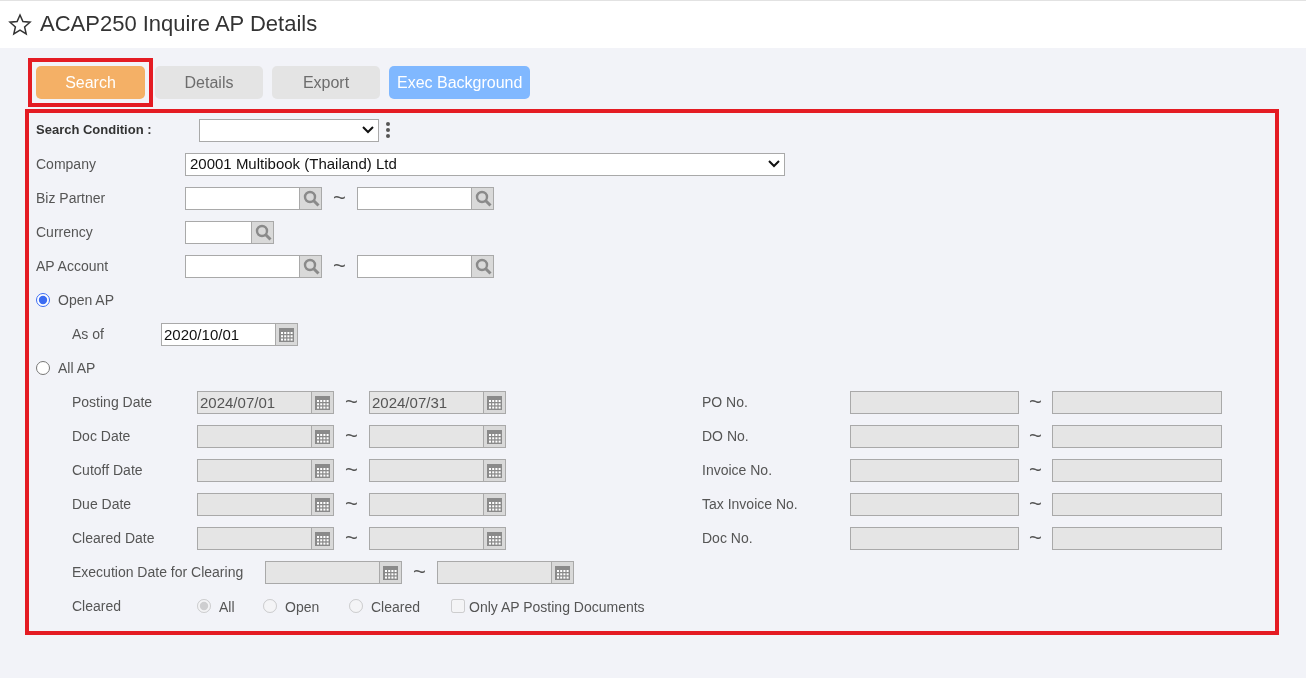  I want to click on star-icon, so click(20, 24).